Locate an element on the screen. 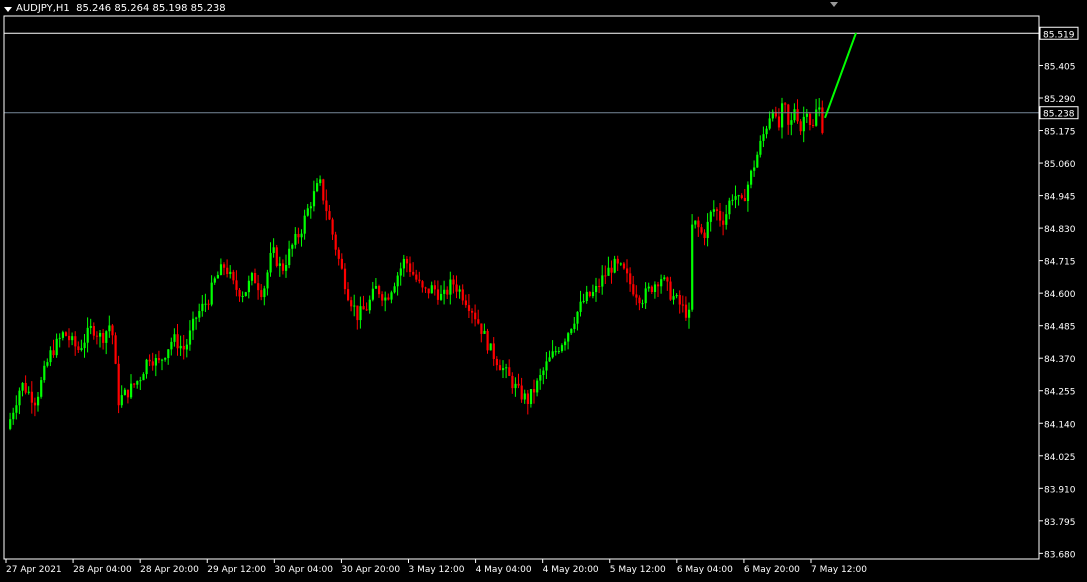  x-tick-label: 30 Apr 04:00 is located at coordinates (303, 570).